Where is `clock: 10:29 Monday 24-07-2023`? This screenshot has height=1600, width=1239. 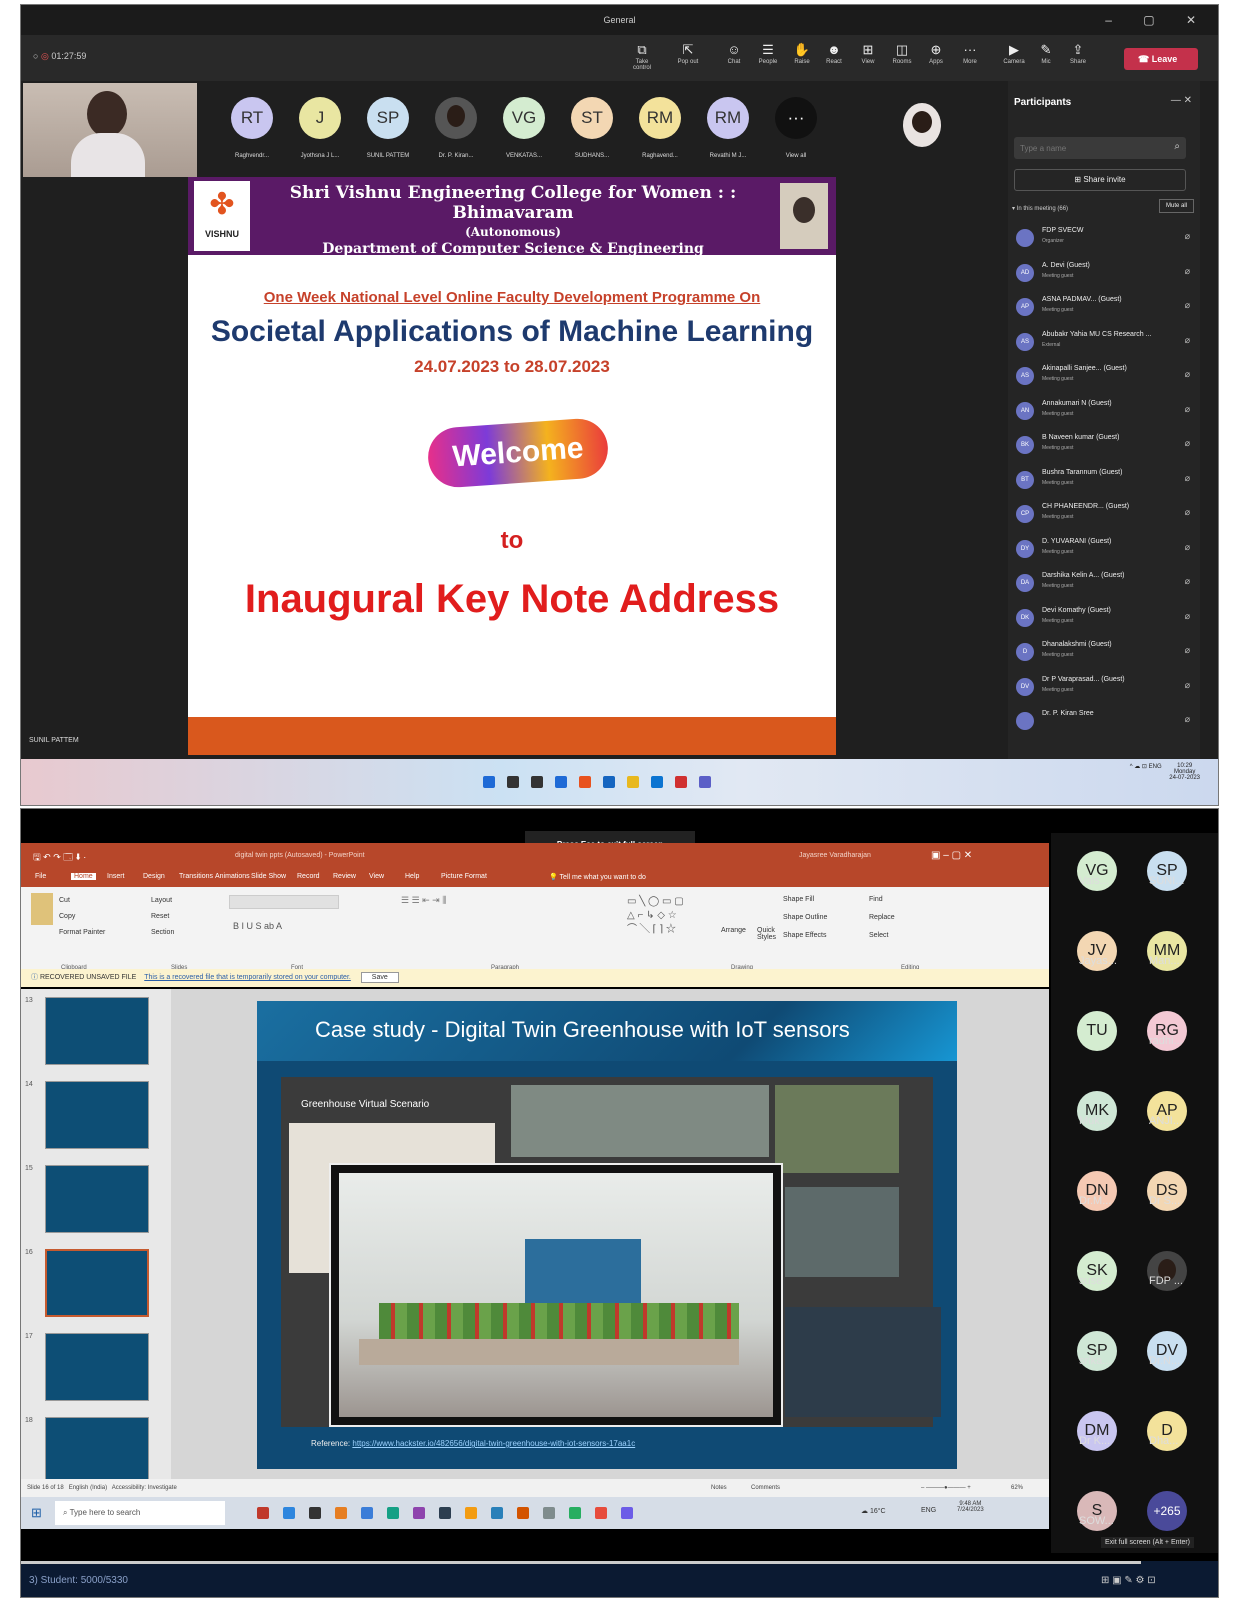 clock: 10:29 Monday 24-07-2023 is located at coordinates (1184, 772).